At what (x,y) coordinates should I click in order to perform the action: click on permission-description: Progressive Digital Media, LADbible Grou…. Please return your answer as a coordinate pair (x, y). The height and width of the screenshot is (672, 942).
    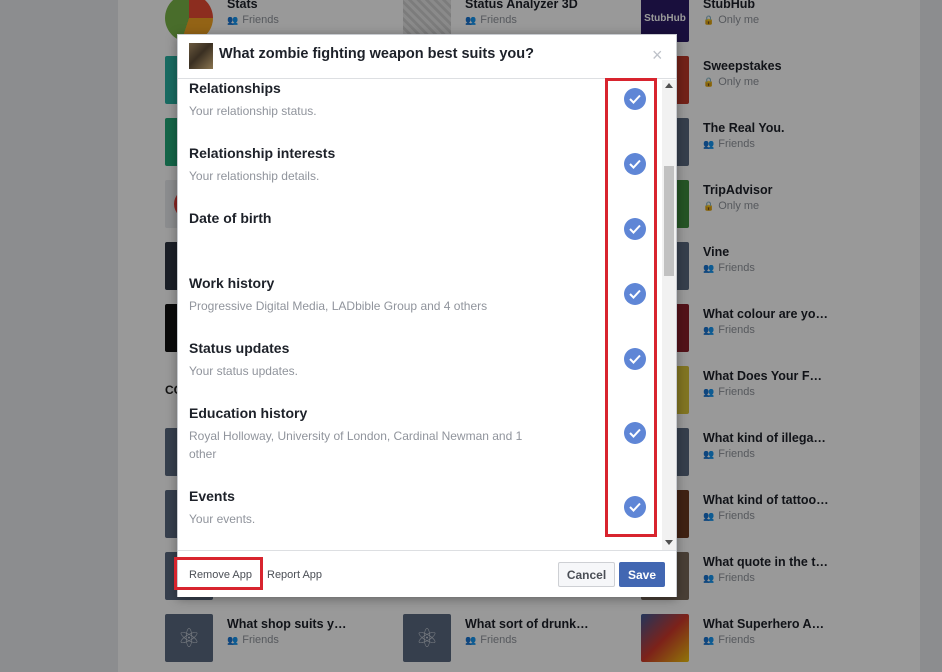
    Looking at the image, I should click on (338, 306).